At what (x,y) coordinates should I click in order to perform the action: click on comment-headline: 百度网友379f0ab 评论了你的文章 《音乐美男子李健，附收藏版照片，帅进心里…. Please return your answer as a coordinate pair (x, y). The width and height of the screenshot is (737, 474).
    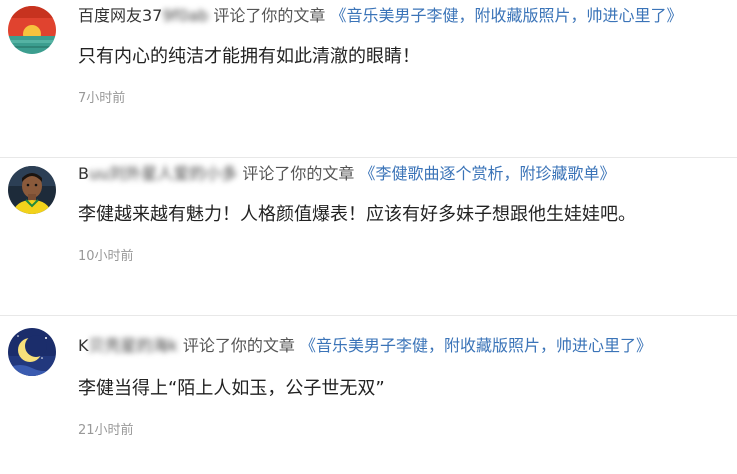
    Looking at the image, I should click on (380, 16).